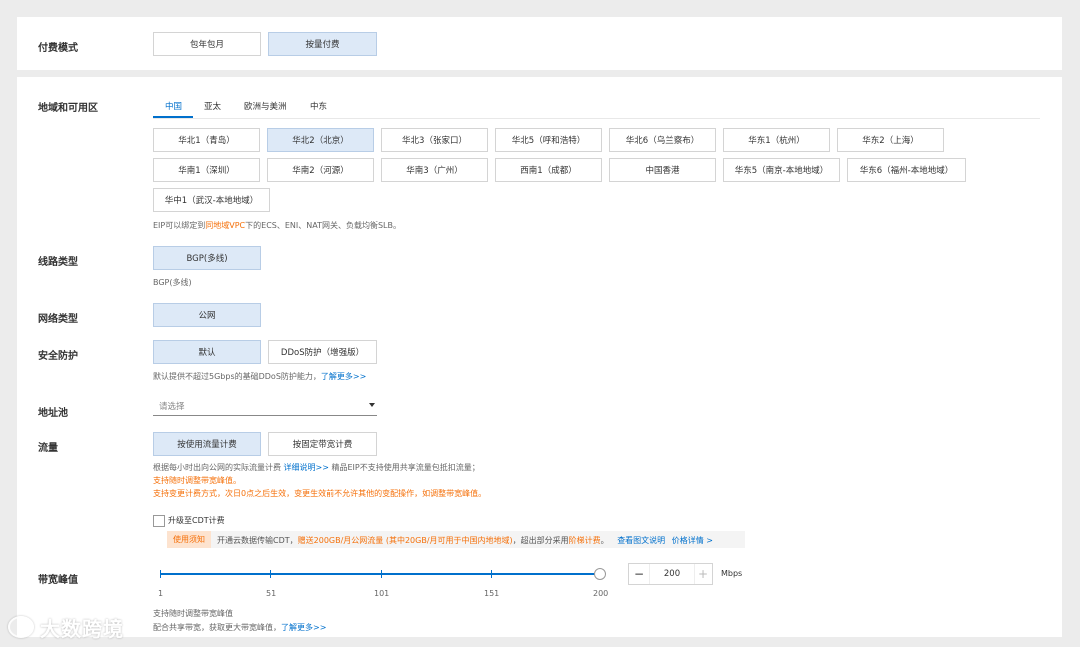 The image size is (1080, 647). I want to click on bandwidth-slider, so click(383, 574).